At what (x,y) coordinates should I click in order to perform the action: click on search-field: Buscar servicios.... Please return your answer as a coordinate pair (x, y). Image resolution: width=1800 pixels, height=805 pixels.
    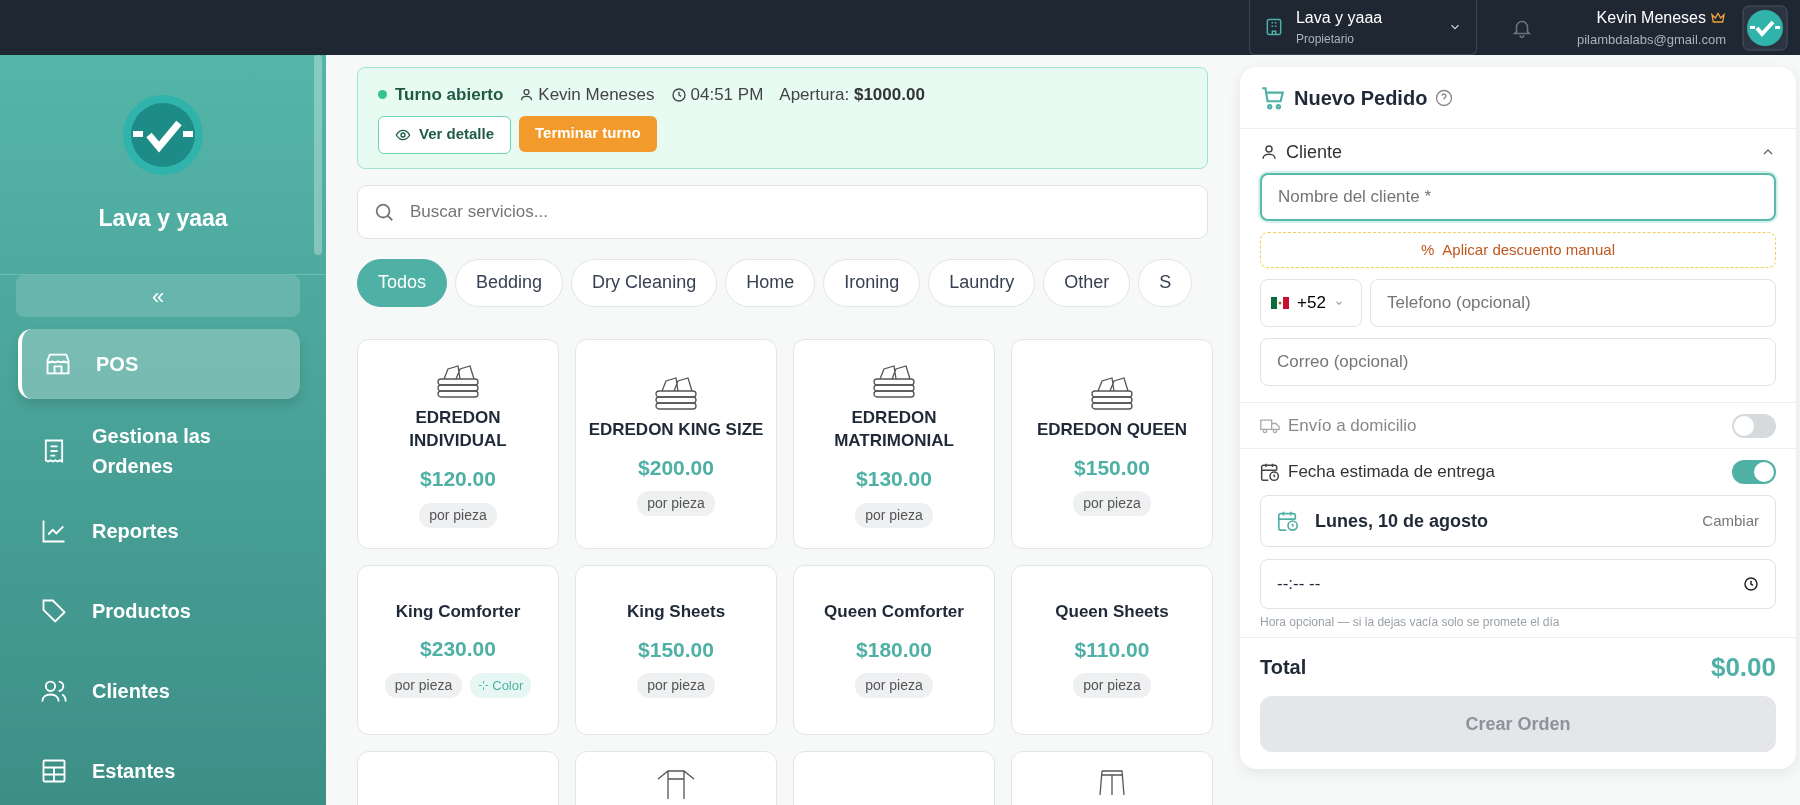
    Looking at the image, I should click on (782, 211).